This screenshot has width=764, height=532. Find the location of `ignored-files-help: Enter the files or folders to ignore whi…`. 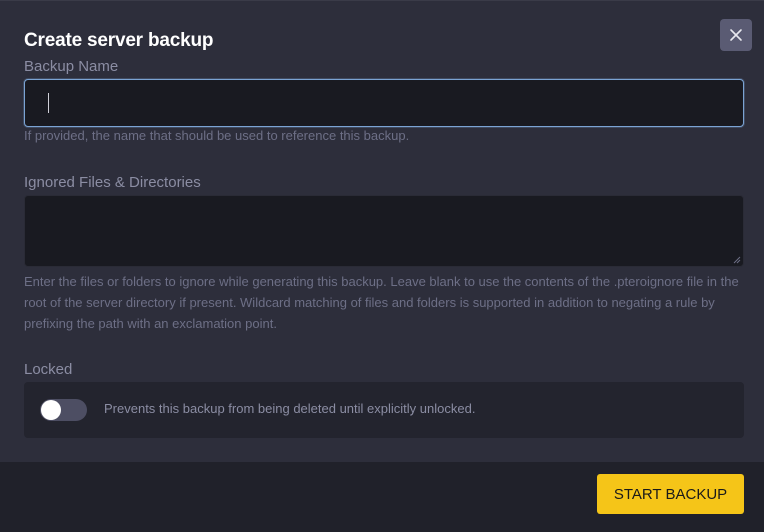

ignored-files-help: Enter the files or folders to ignore whi… is located at coordinates (381, 302).